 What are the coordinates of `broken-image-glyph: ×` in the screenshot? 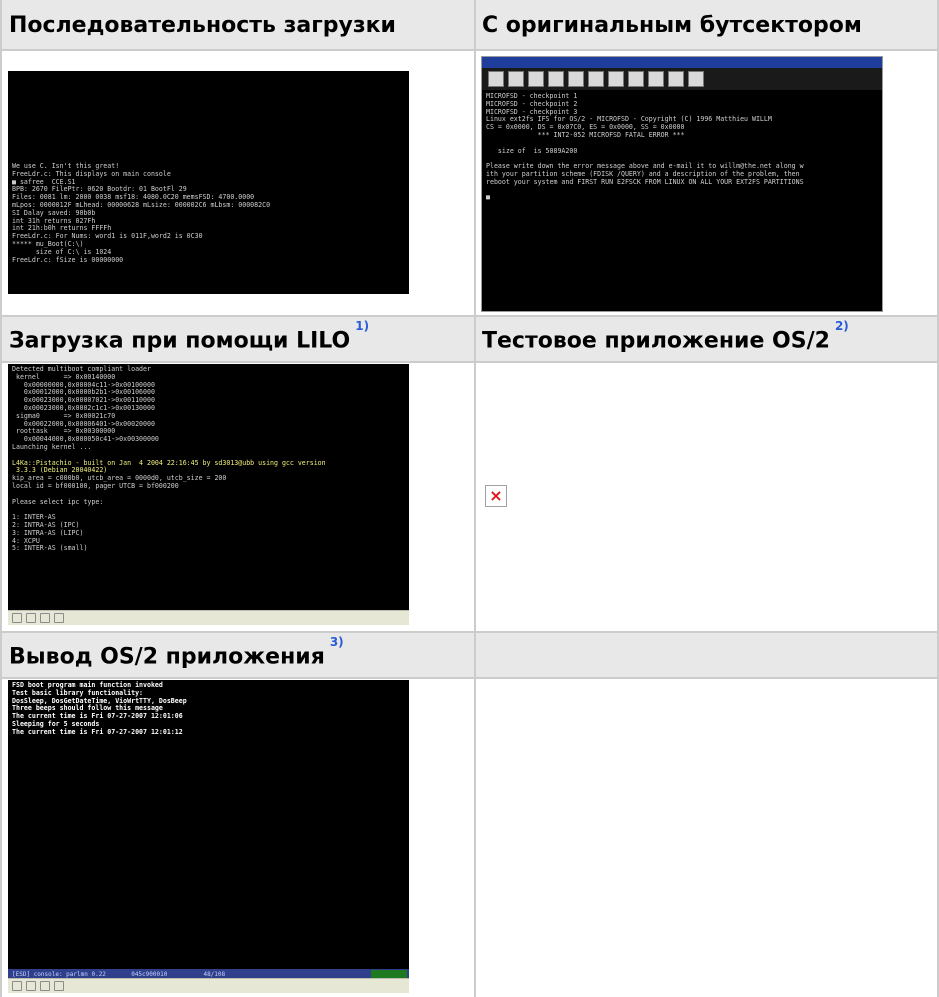 It's located at (496, 495).